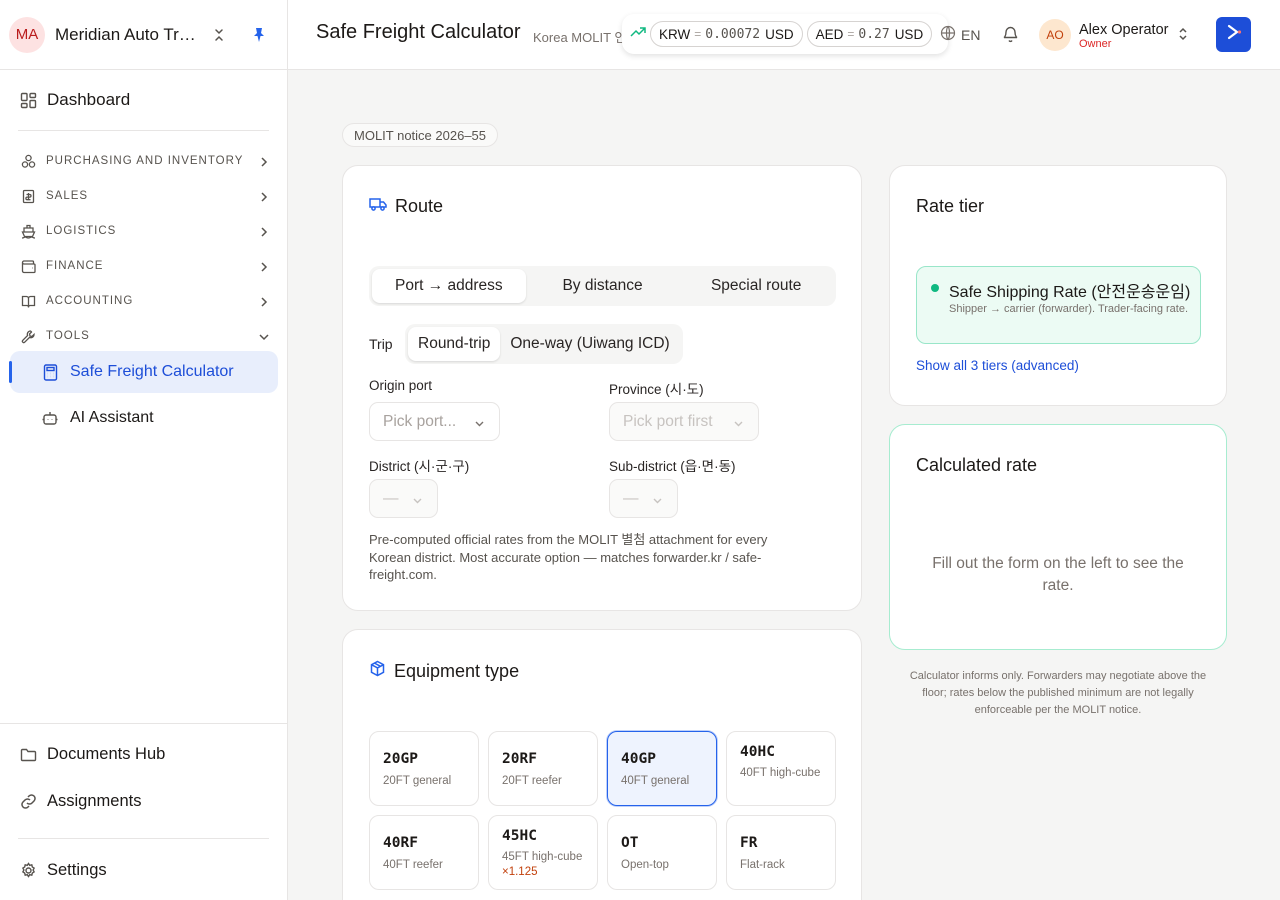  What do you see at coordinates (643, 498) in the screenshot?
I see `subdistrict-select: —` at bounding box center [643, 498].